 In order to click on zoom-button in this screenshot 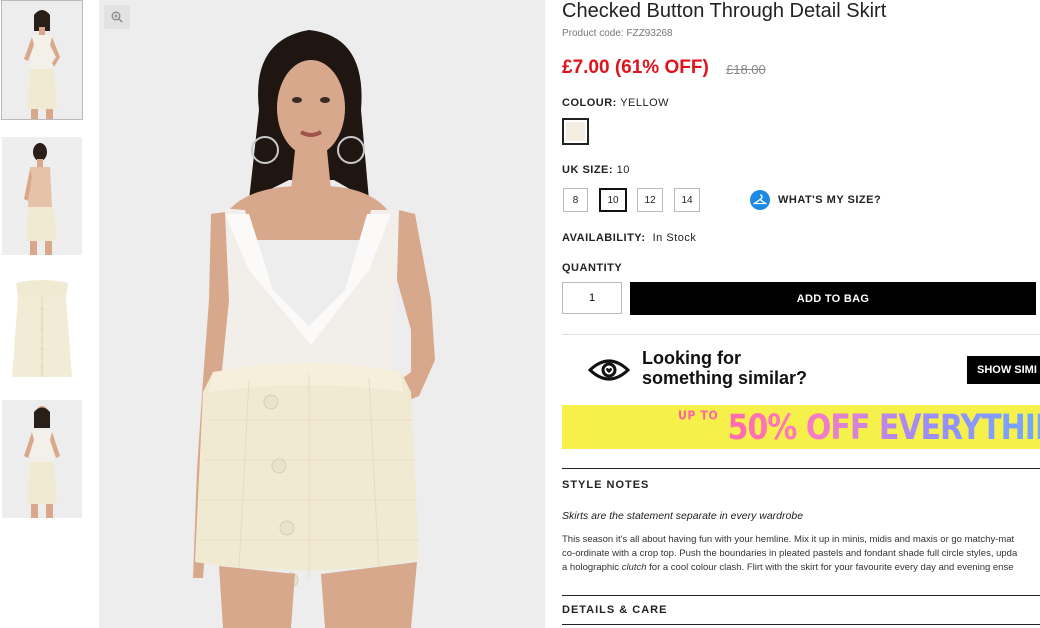, I will do `click(117, 17)`.